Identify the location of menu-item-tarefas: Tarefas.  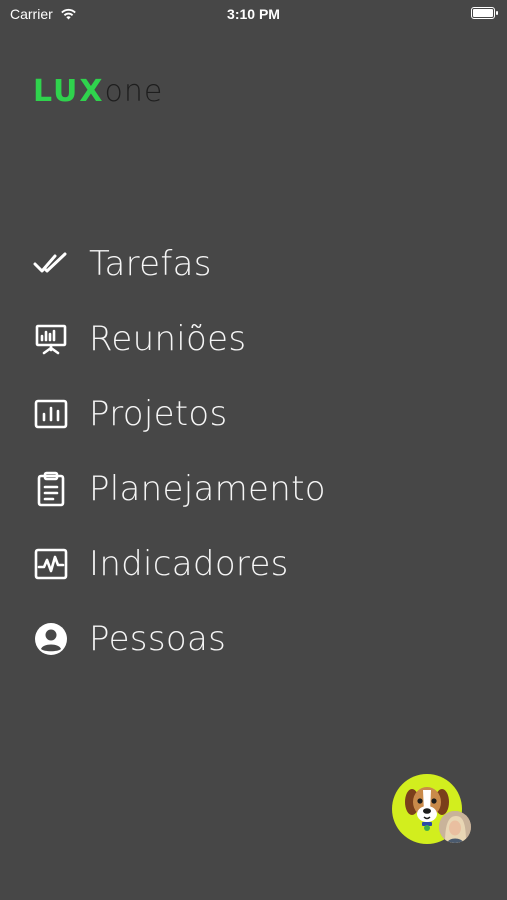
(253, 263).